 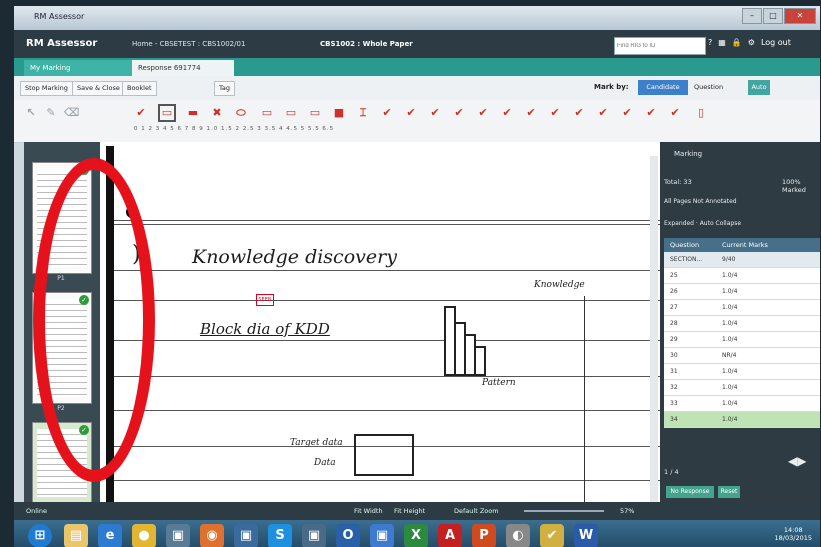 I want to click on close-button: ✕, so click(x=800, y=16).